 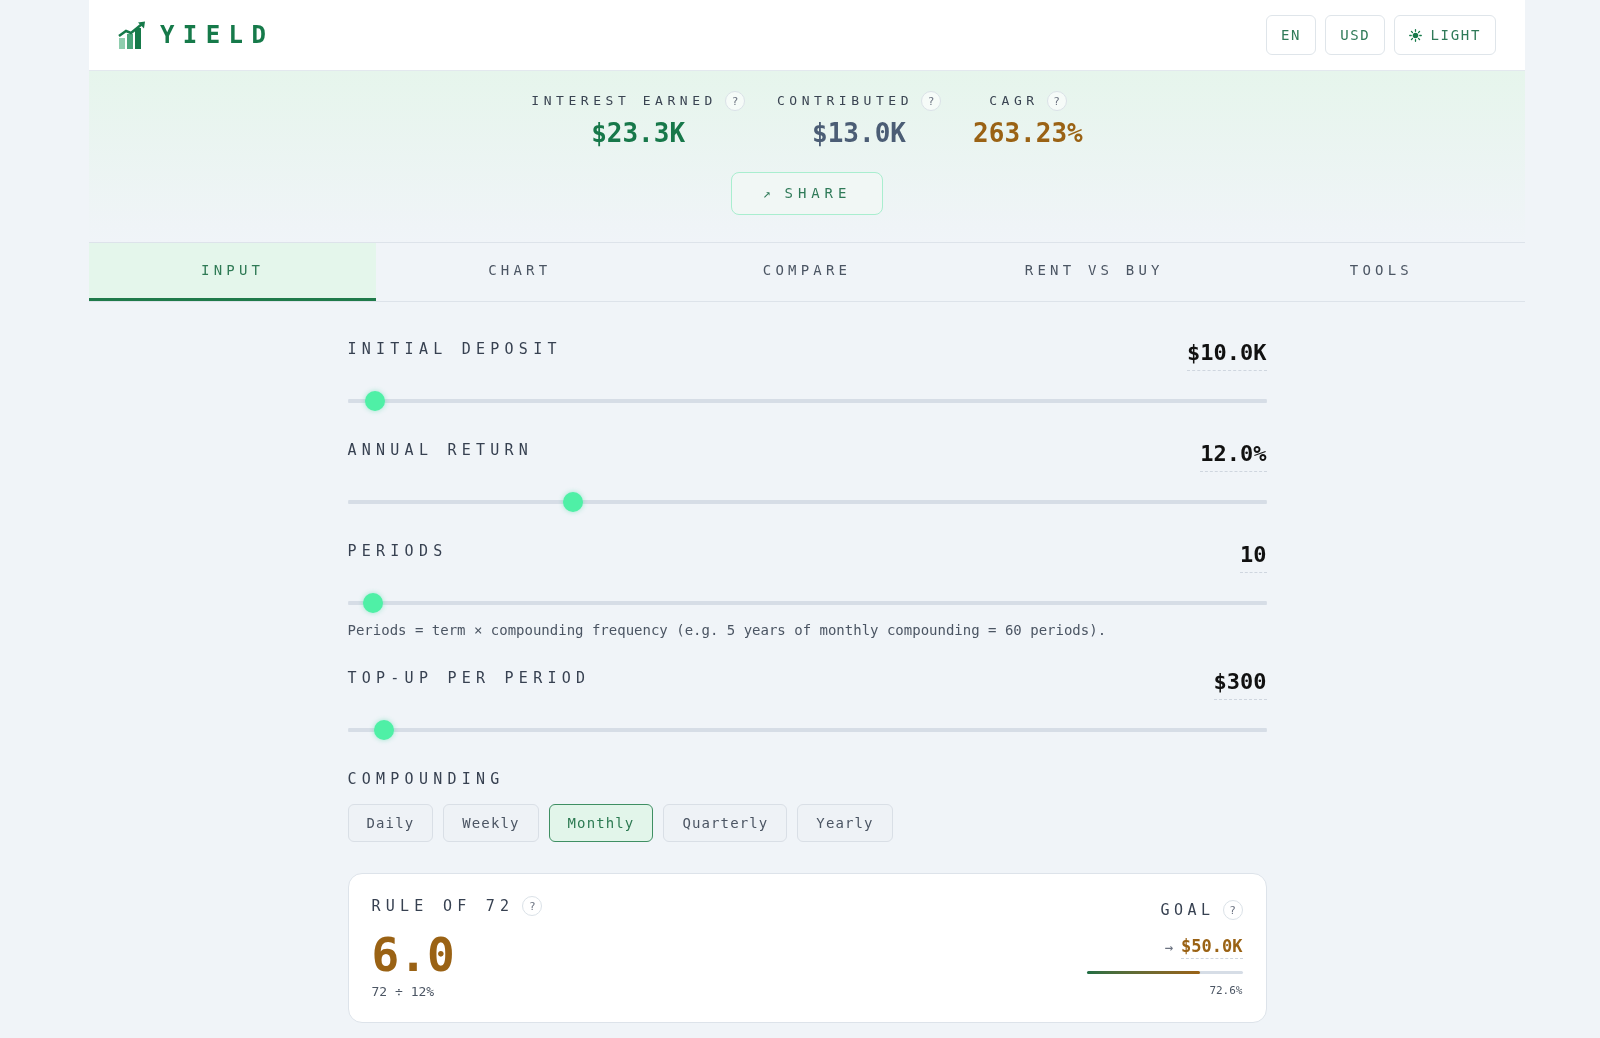 What do you see at coordinates (725, 823) in the screenshot?
I see `option-button: Quarterly` at bounding box center [725, 823].